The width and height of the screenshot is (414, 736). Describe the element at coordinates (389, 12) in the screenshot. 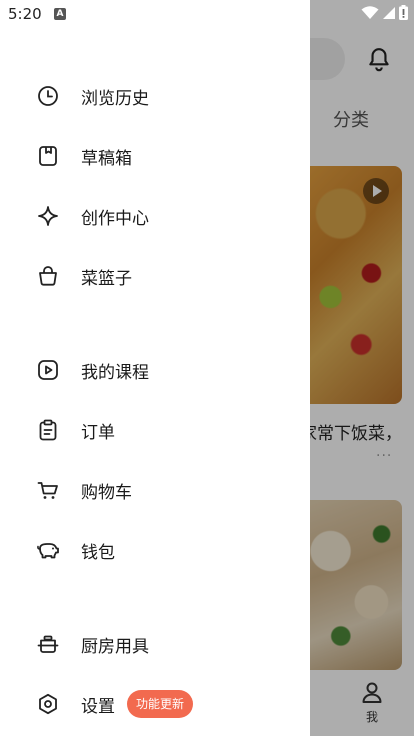

I see `signal-icon` at that location.